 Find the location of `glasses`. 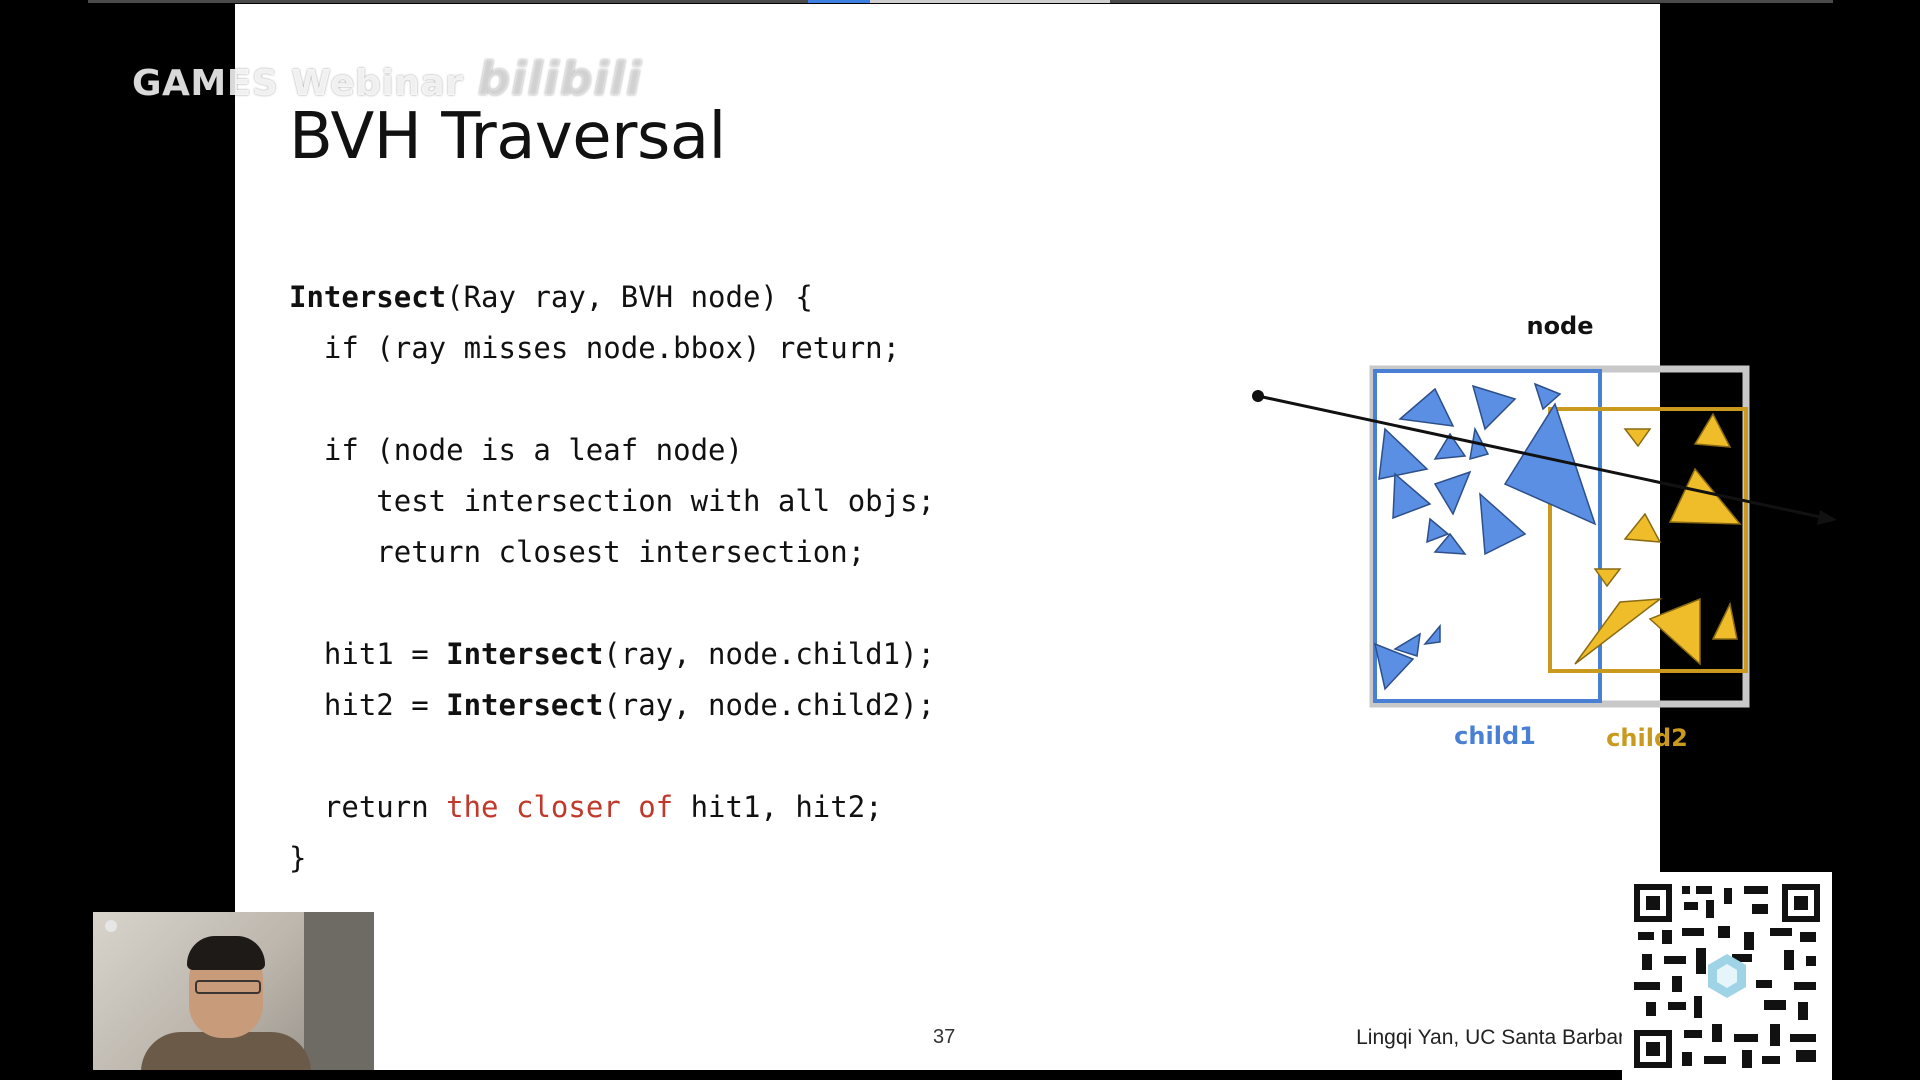

glasses is located at coordinates (228, 987).